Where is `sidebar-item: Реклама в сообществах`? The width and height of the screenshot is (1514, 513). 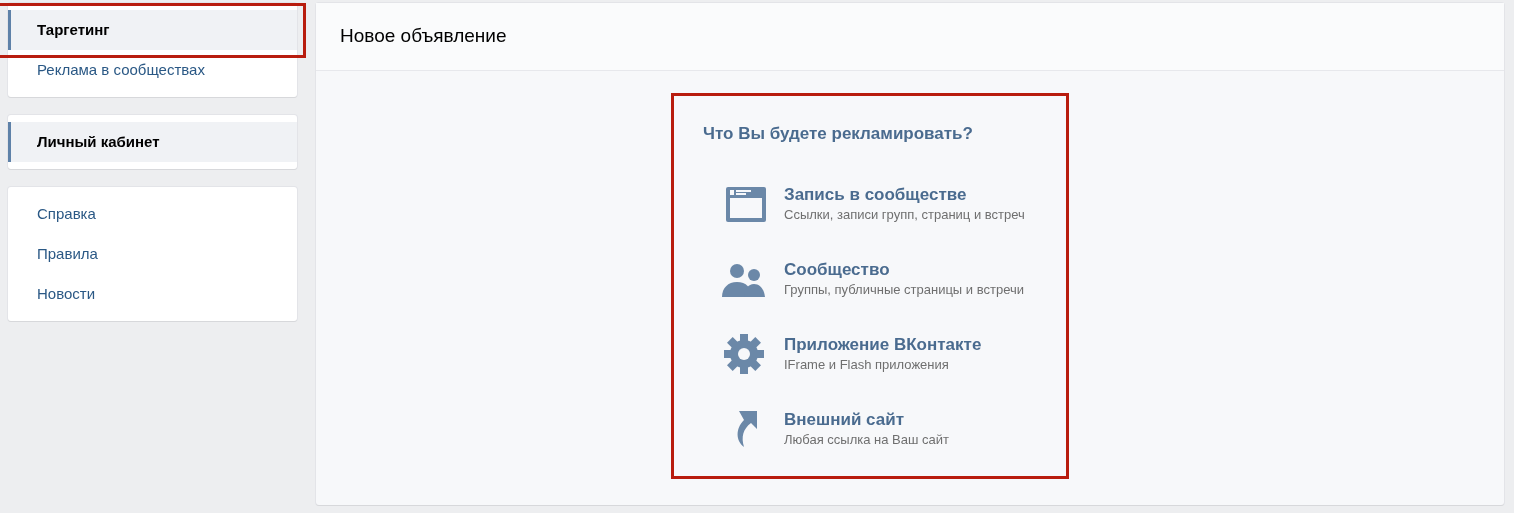 sidebar-item: Реклама в сообществах is located at coordinates (152, 70).